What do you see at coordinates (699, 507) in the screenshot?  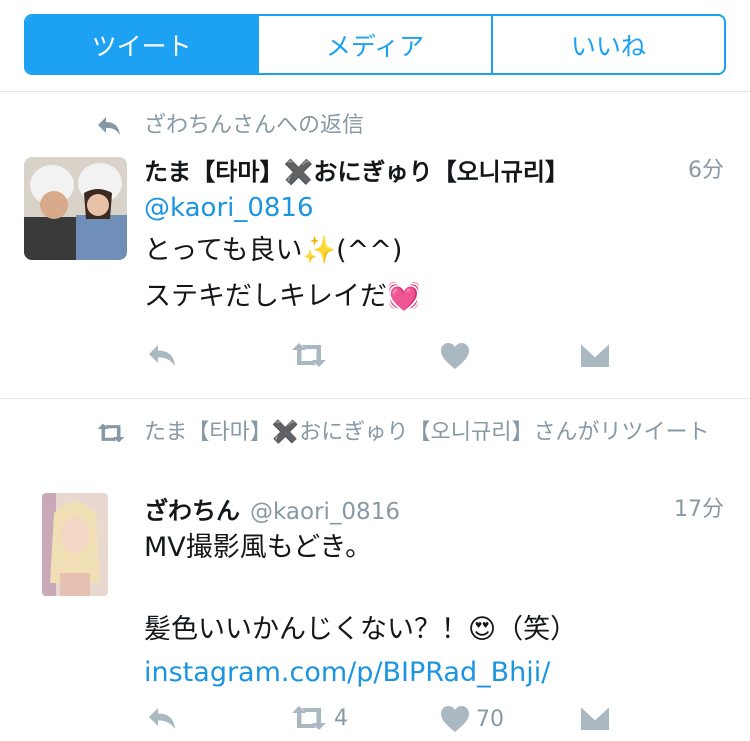 I see `timestamp: 17分` at bounding box center [699, 507].